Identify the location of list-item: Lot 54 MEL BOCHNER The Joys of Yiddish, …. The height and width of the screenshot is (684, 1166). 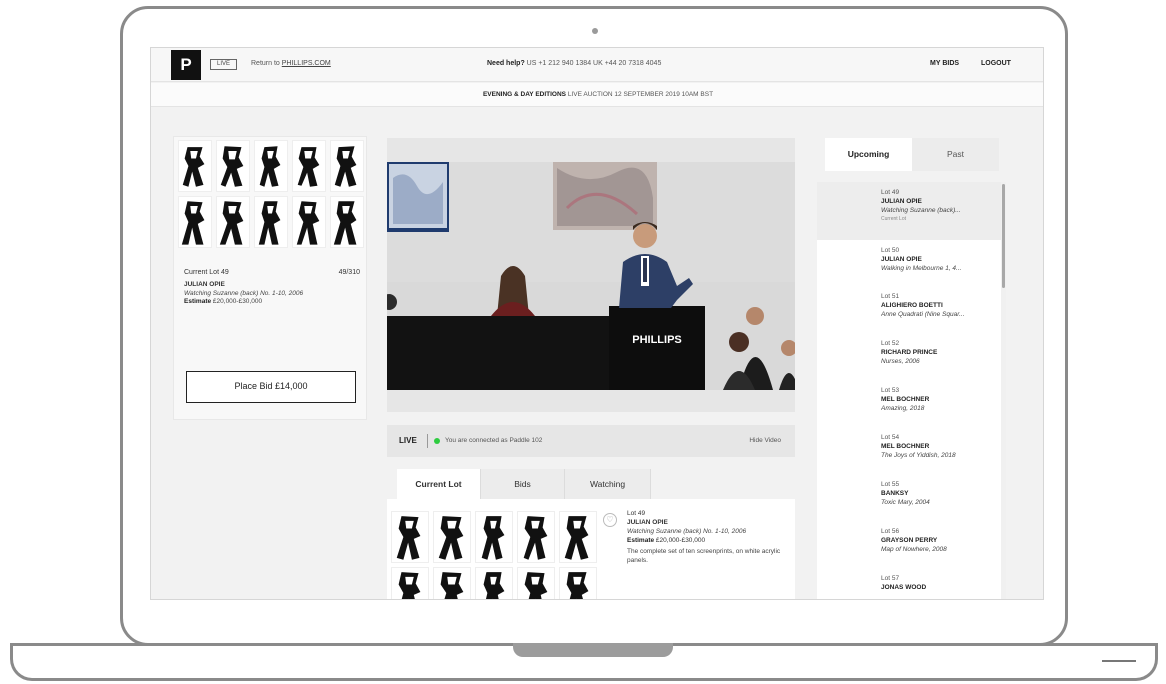
(938, 446).